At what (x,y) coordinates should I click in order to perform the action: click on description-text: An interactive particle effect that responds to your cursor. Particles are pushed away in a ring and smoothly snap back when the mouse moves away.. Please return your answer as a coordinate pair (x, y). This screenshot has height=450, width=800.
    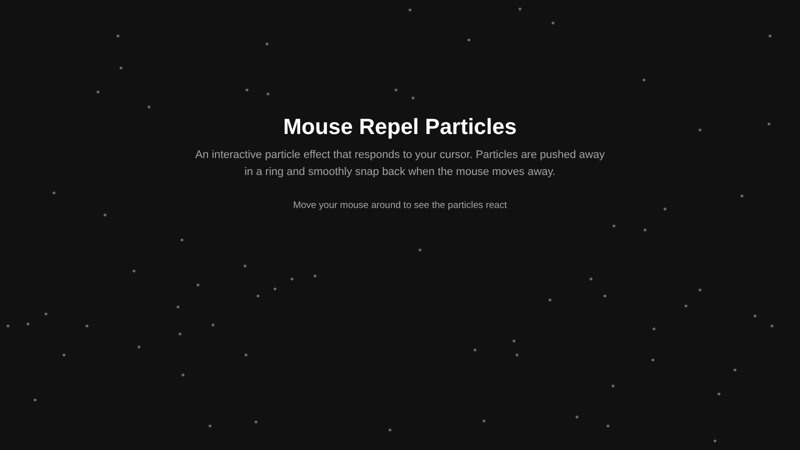
    Looking at the image, I should click on (400, 164).